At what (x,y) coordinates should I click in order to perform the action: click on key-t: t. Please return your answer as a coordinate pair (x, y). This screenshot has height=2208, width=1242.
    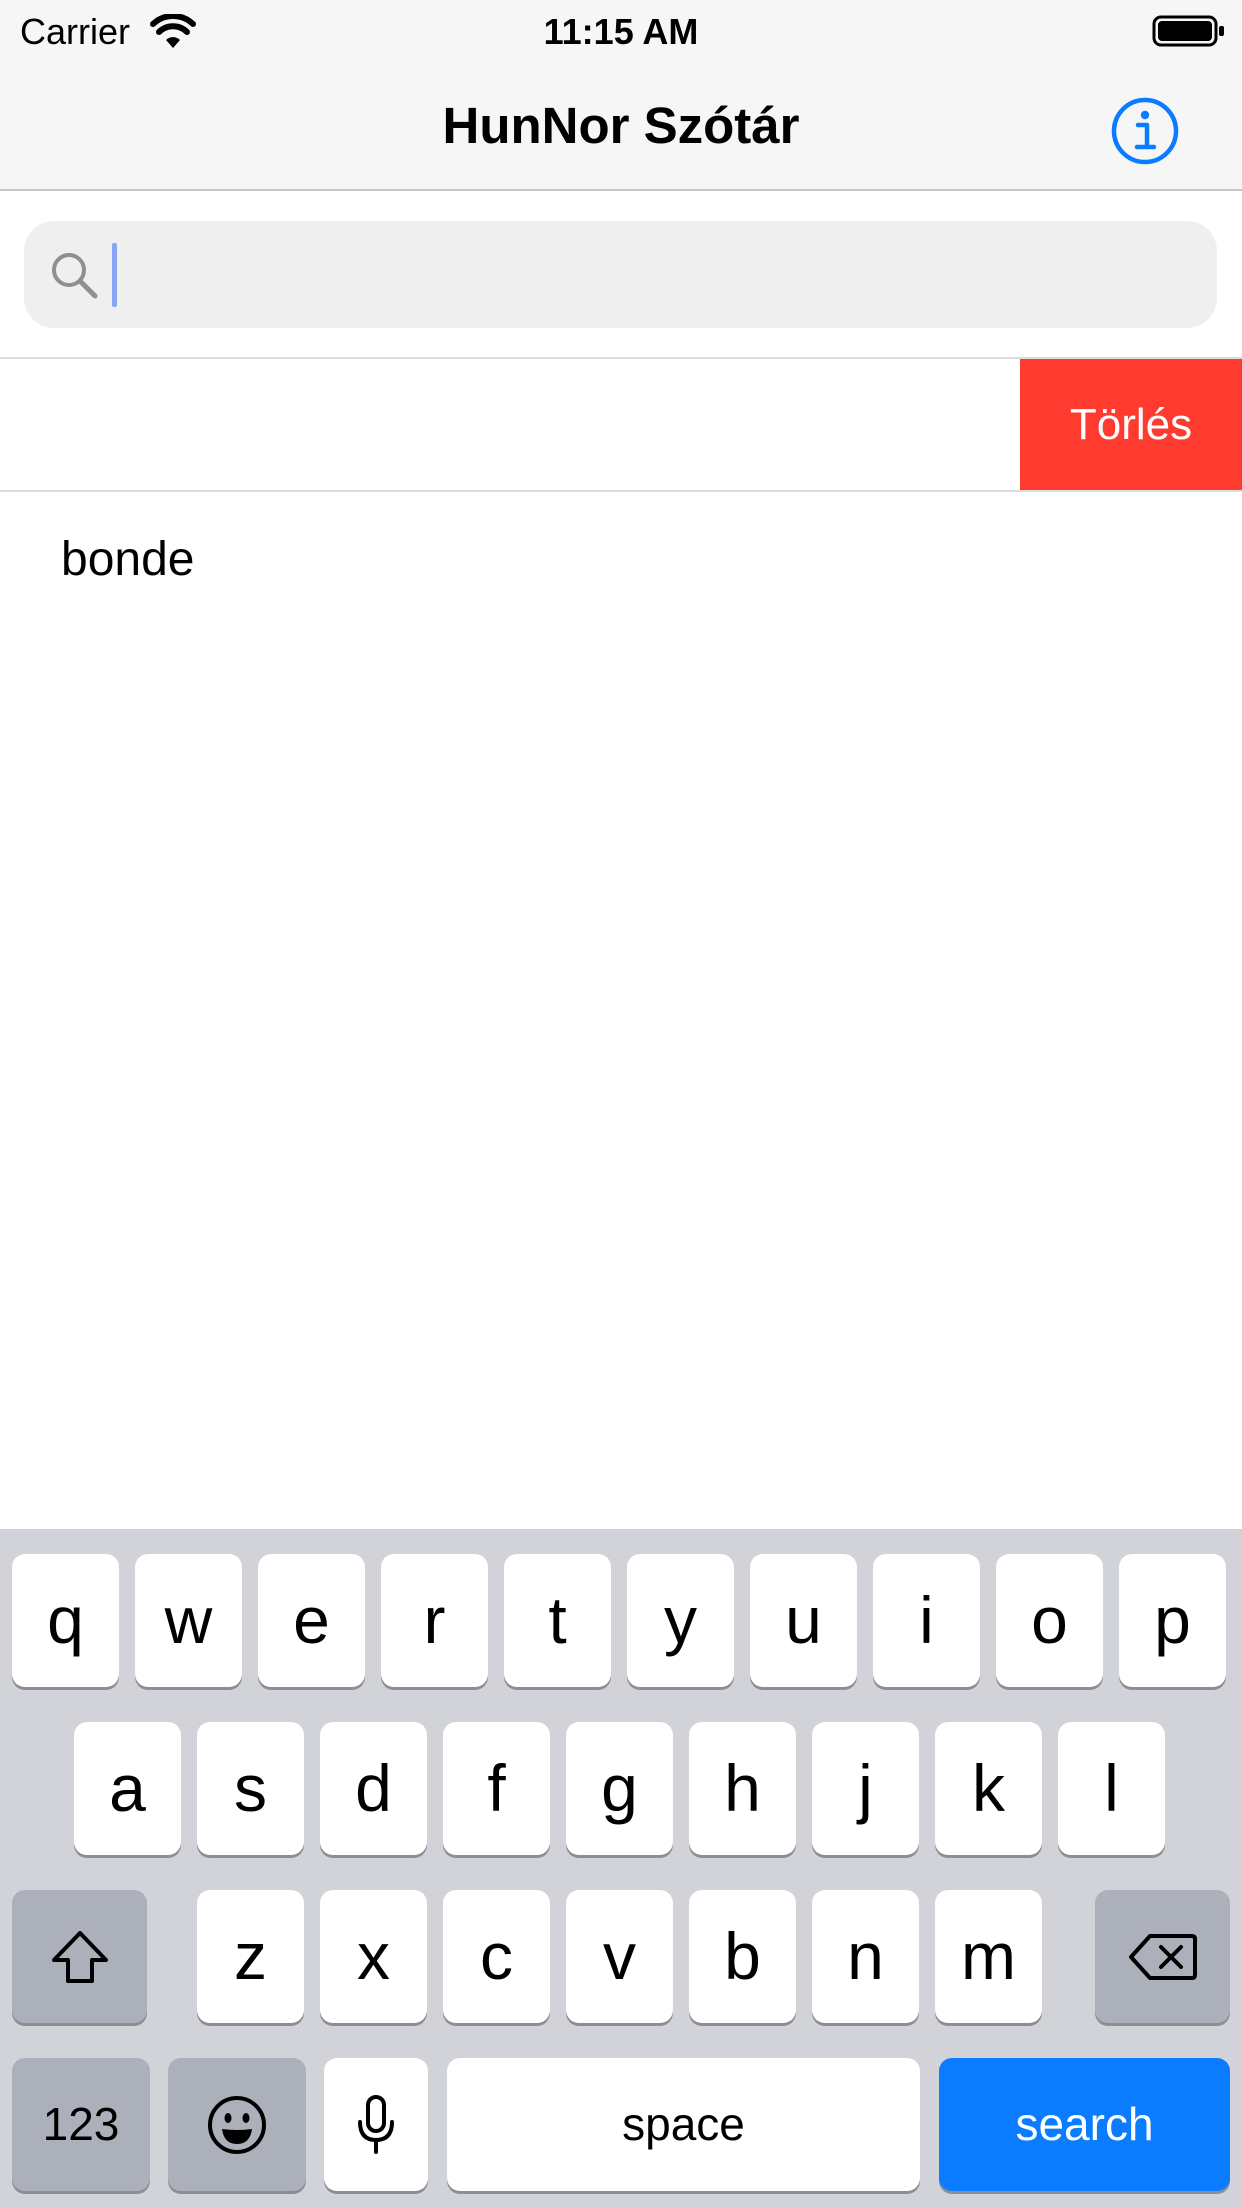
    Looking at the image, I should click on (557, 1620).